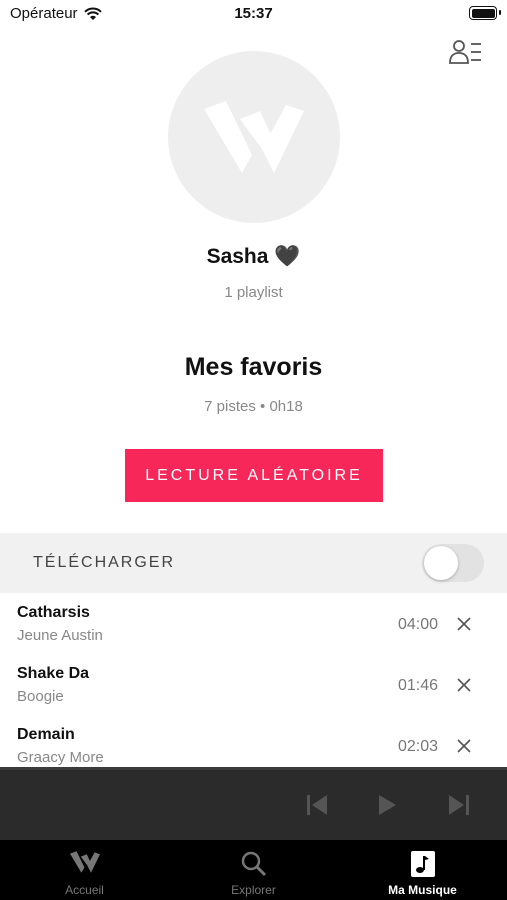 The height and width of the screenshot is (900, 507). I want to click on tab-ma-musique: Ma Musique, so click(422, 870).